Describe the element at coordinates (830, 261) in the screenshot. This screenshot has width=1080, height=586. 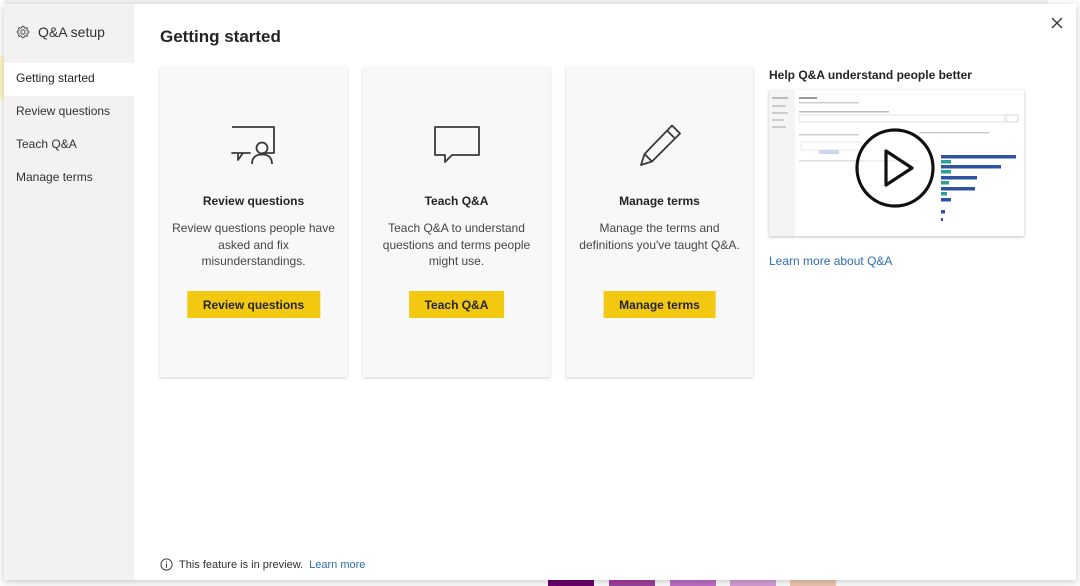
I see `learn-more-about-qa-link: Learn more about Q&A` at that location.